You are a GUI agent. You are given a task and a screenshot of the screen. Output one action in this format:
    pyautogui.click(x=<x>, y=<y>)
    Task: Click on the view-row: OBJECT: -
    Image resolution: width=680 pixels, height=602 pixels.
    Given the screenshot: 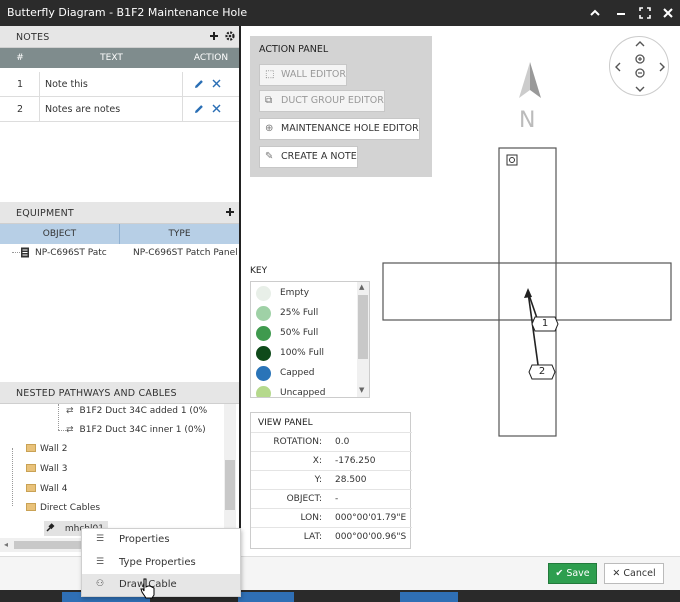 What is the action you would take?
    pyautogui.click(x=331, y=498)
    